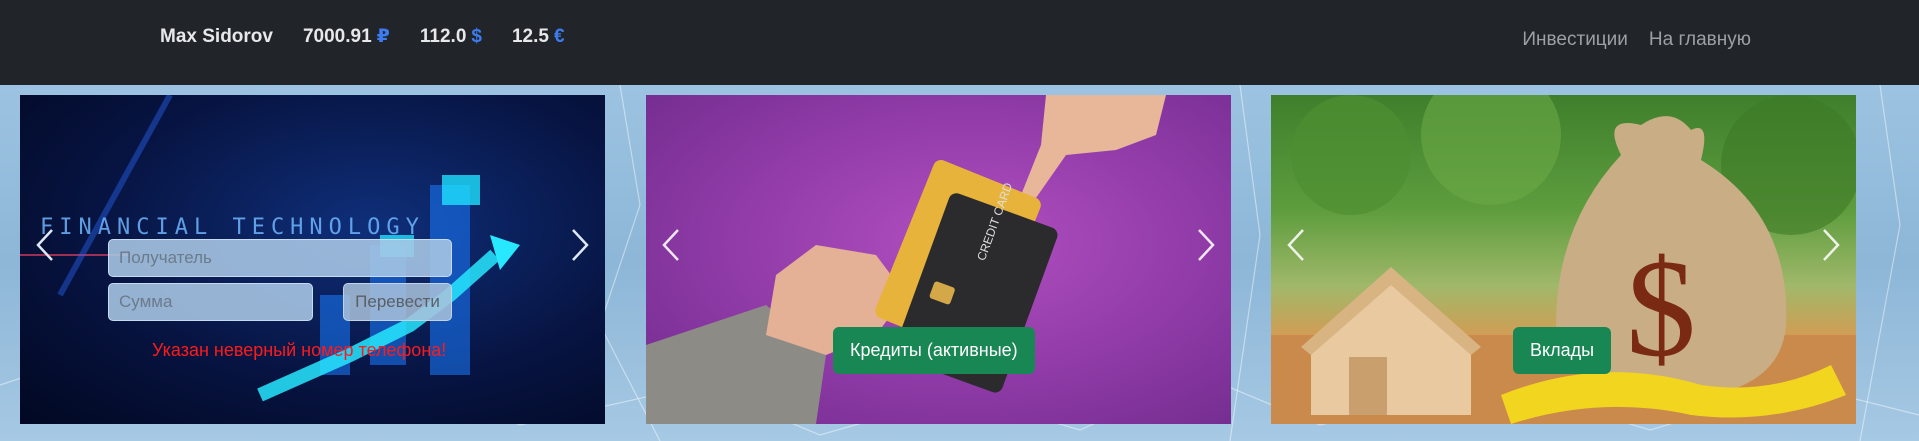  What do you see at coordinates (216, 36) in the screenshot?
I see `user-name: Max Sidorov` at bounding box center [216, 36].